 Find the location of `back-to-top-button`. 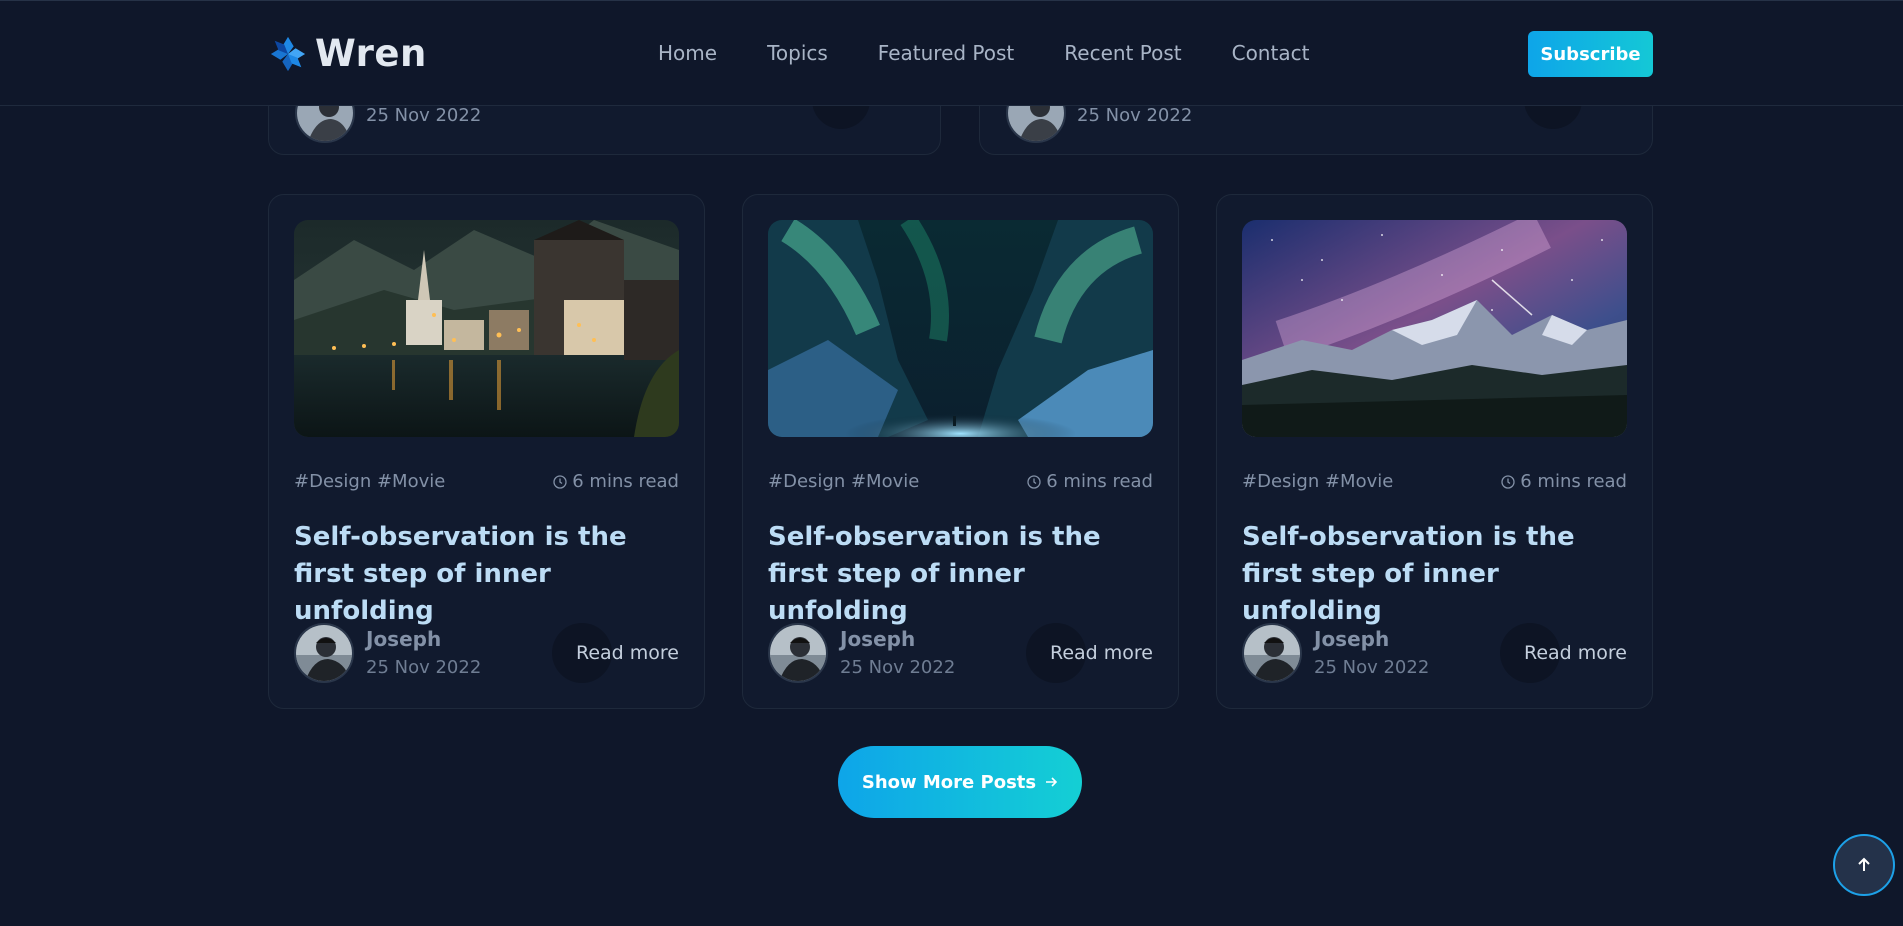

back-to-top-button is located at coordinates (1864, 865).